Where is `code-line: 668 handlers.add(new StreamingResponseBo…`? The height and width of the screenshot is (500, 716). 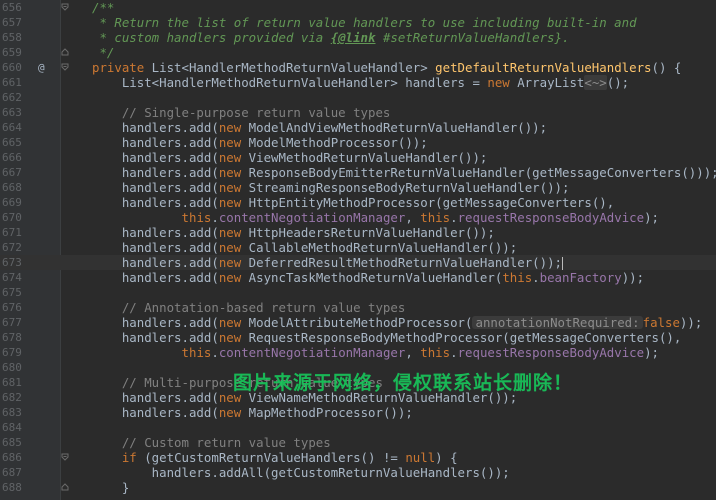 code-line: 668 handlers.add(new StreamingResponseBo… is located at coordinates (358, 187).